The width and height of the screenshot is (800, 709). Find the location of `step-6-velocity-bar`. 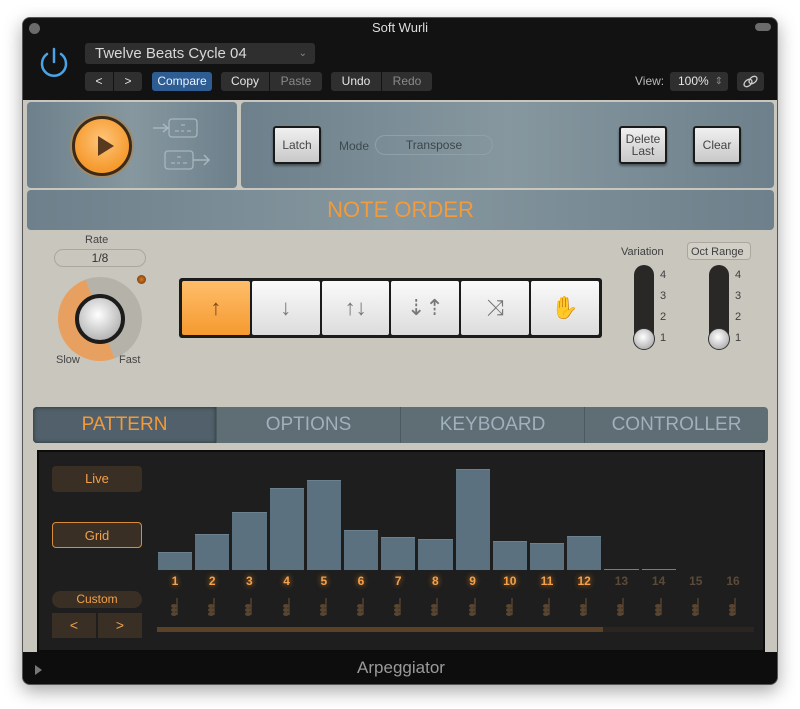

step-6-velocity-bar is located at coordinates (361, 550).